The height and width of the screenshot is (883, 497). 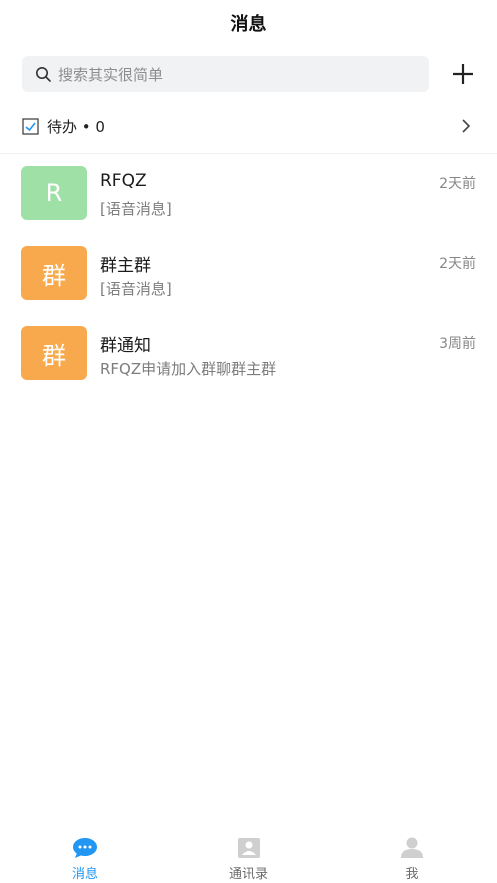 I want to click on chat-bubble-icon, so click(x=85, y=848).